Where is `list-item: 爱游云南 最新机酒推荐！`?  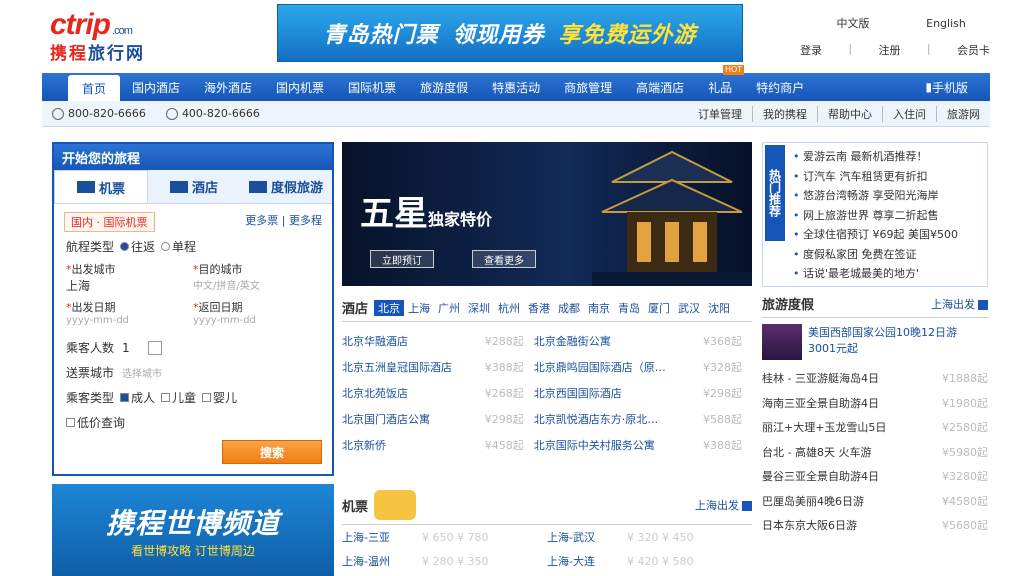
list-item: 爱游云南 最新机酒推荐！ is located at coordinates (875, 157).